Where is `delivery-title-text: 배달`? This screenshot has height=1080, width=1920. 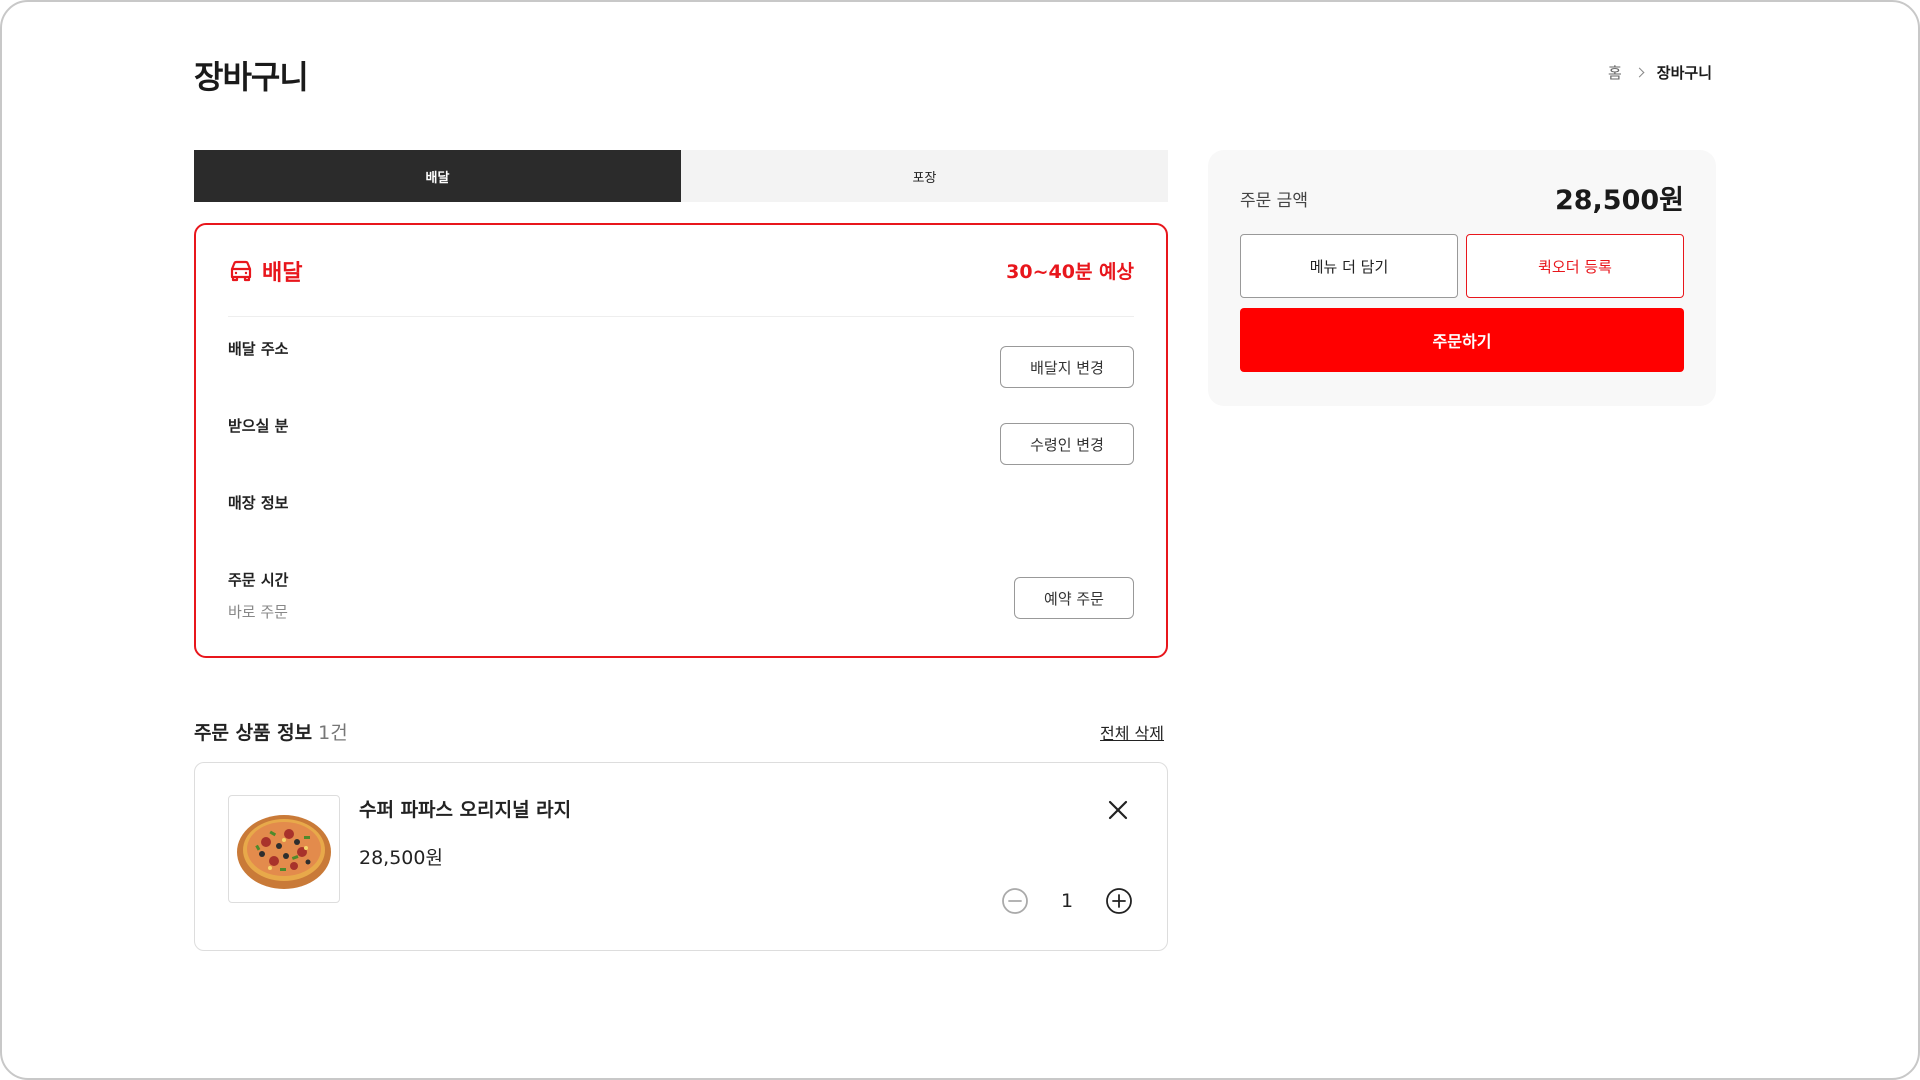
delivery-title-text: 배달 is located at coordinates (282, 273).